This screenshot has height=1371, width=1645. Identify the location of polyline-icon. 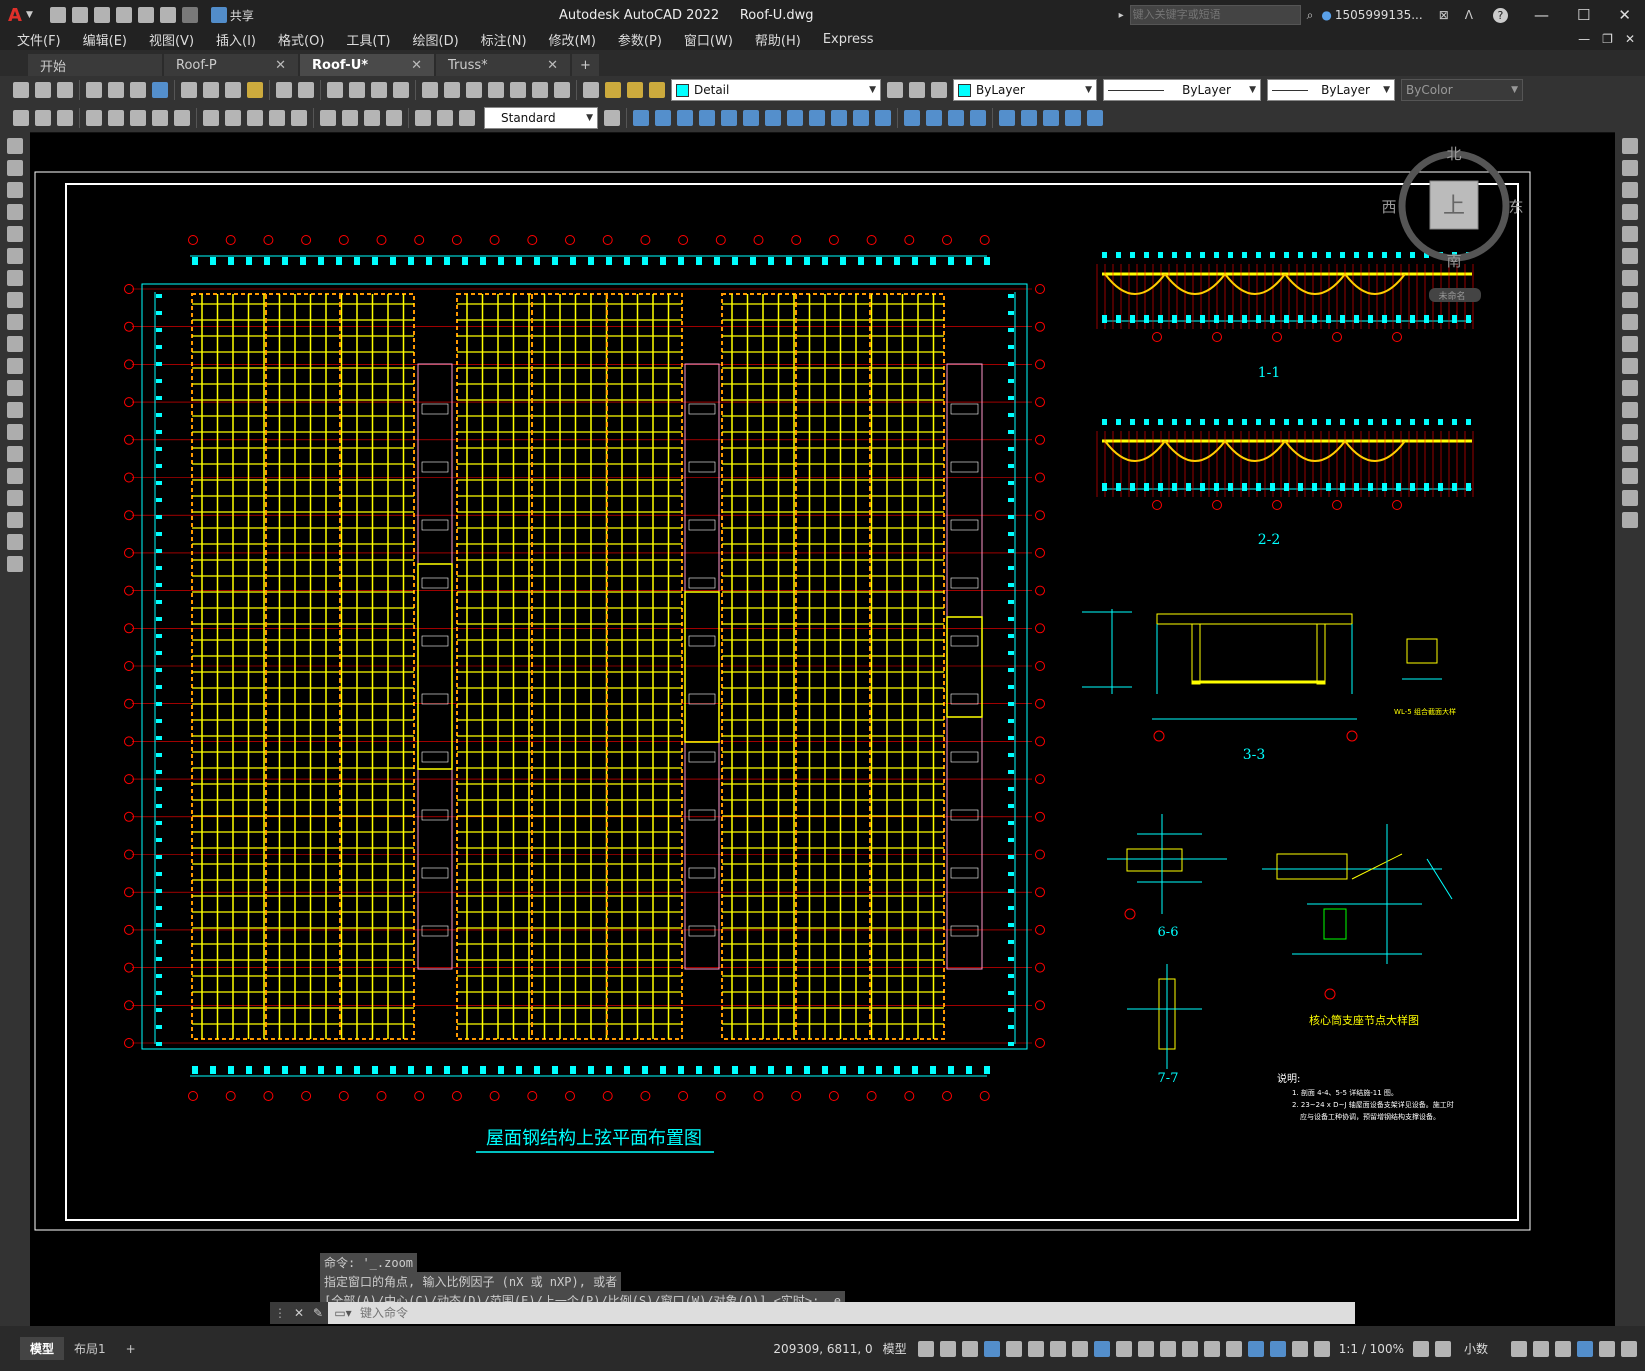
(15, 190).